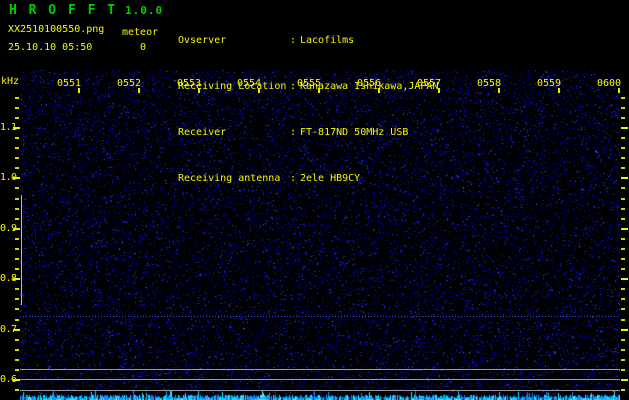  What do you see at coordinates (320, 390) in the screenshot?
I see `carrier-line-0.58khz` at bounding box center [320, 390].